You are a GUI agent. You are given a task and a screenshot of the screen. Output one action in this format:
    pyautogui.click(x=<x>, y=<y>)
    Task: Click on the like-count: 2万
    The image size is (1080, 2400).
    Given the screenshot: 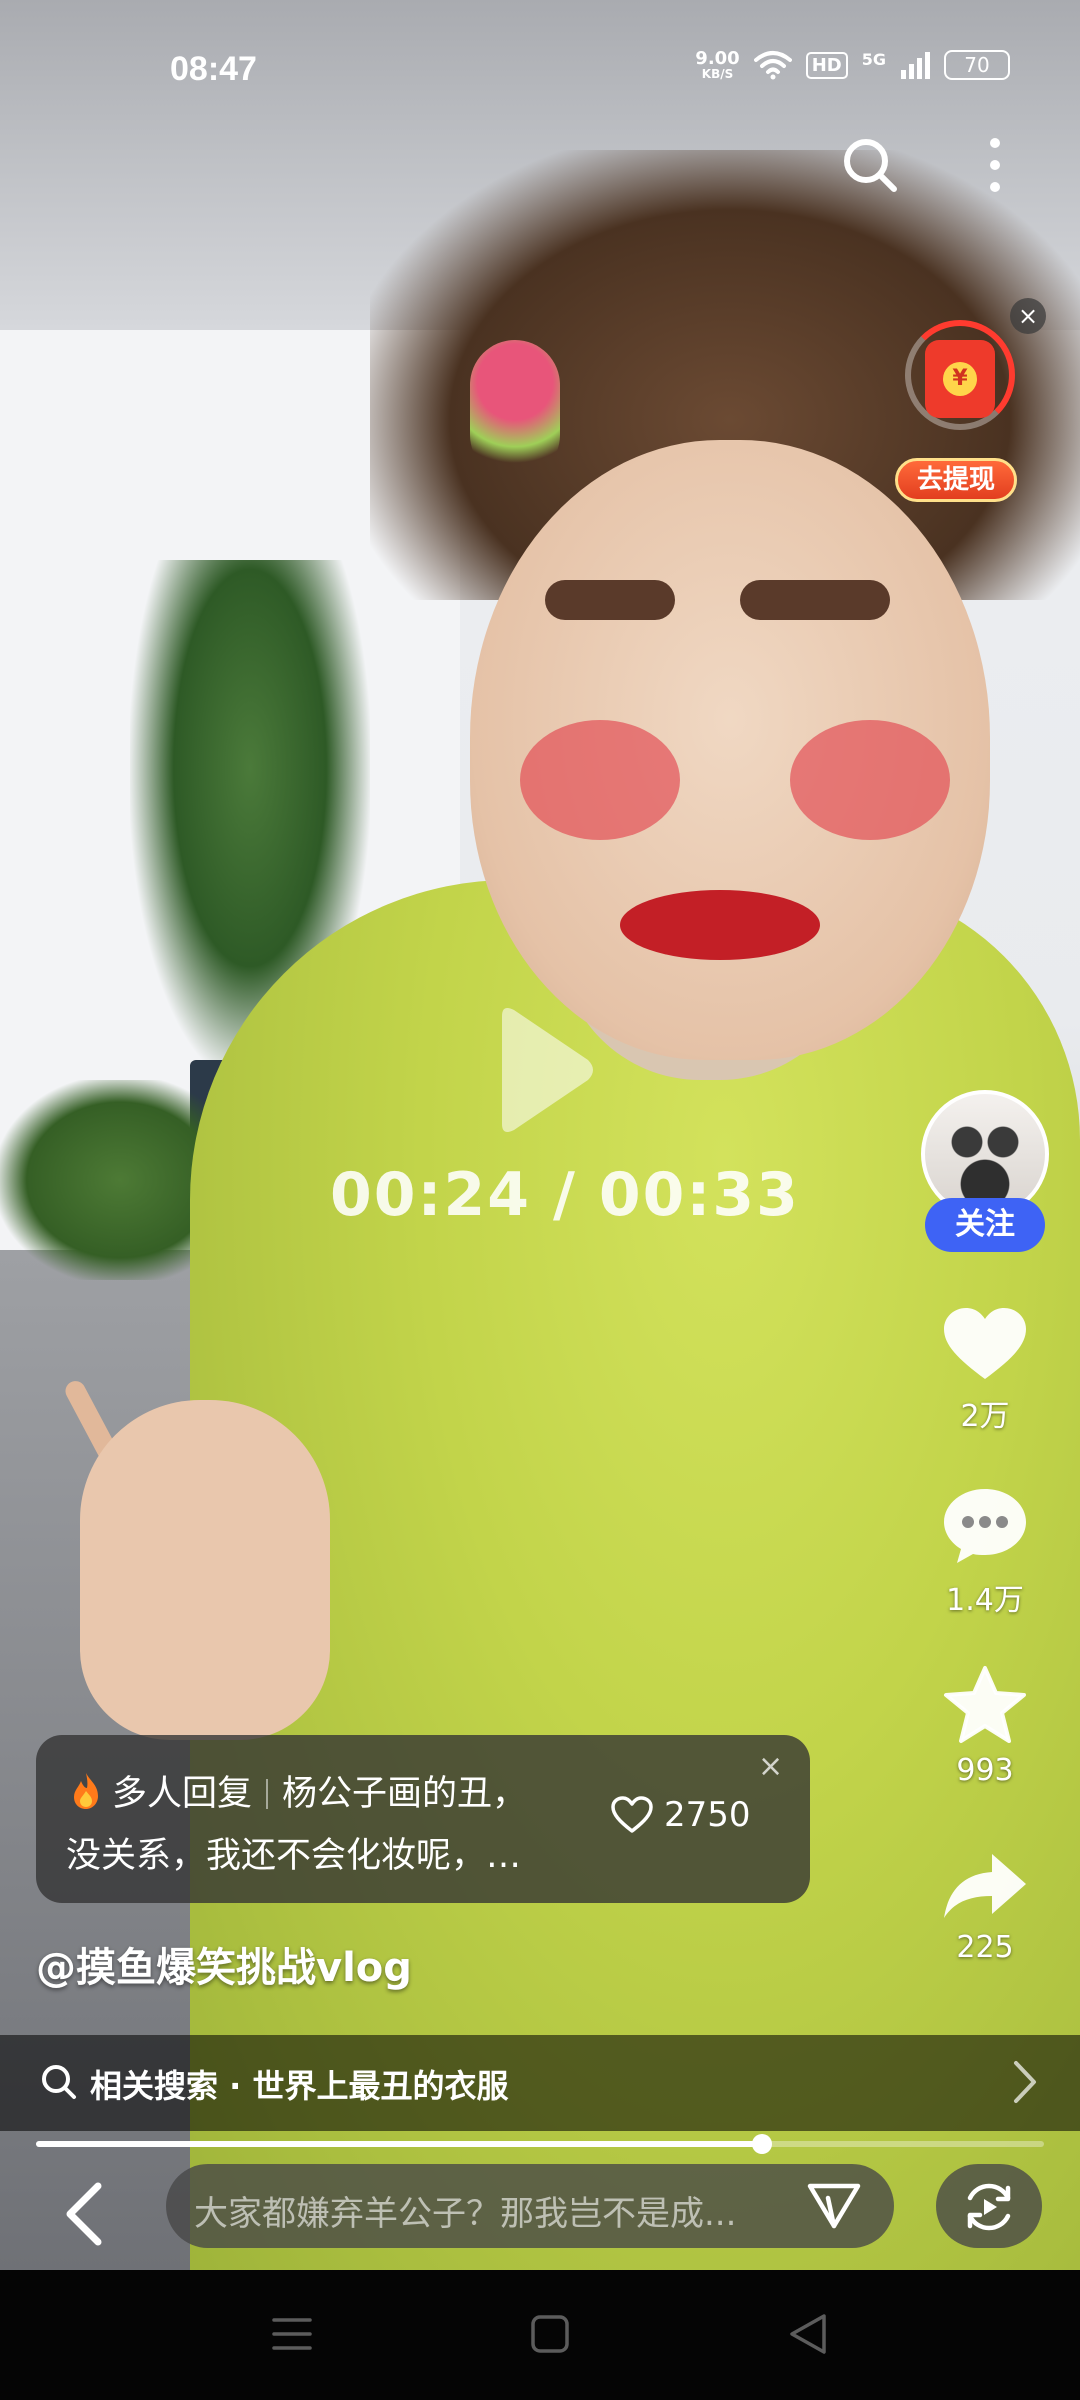 What is the action you would take?
    pyautogui.click(x=985, y=1416)
    